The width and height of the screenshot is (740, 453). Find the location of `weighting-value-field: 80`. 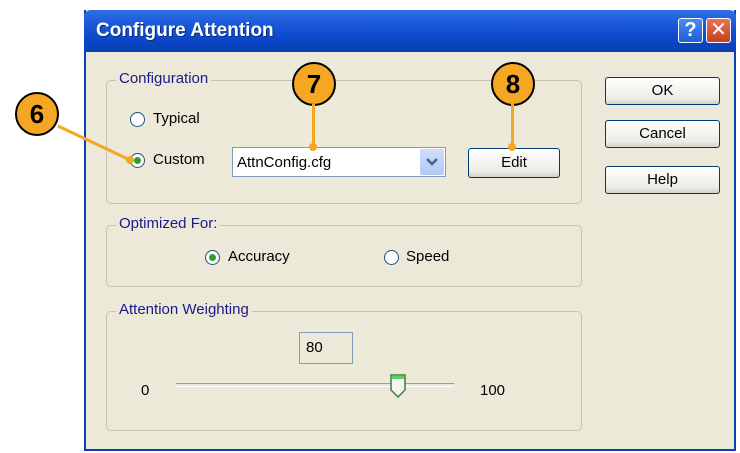

weighting-value-field: 80 is located at coordinates (326, 348).